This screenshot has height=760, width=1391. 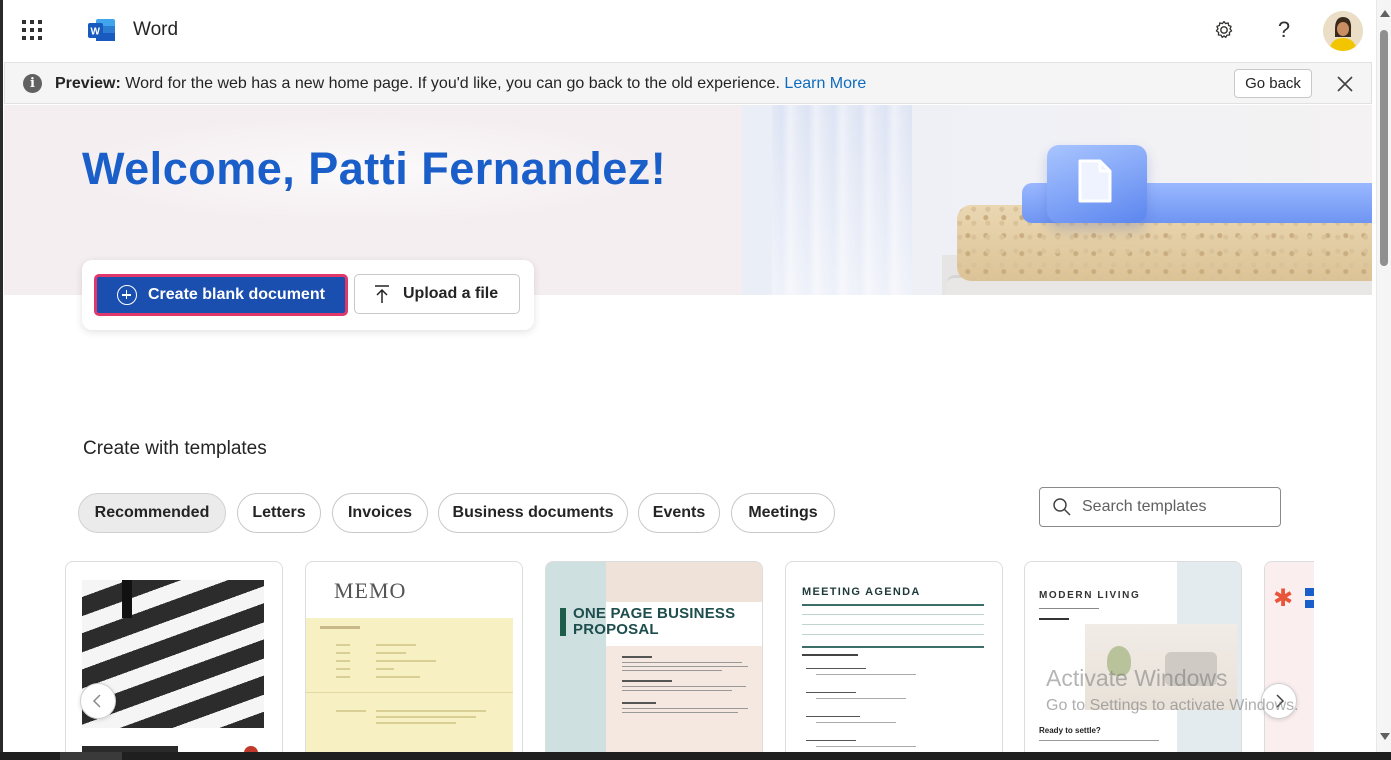 I want to click on svg-text: W, so click(x=96, y=32).